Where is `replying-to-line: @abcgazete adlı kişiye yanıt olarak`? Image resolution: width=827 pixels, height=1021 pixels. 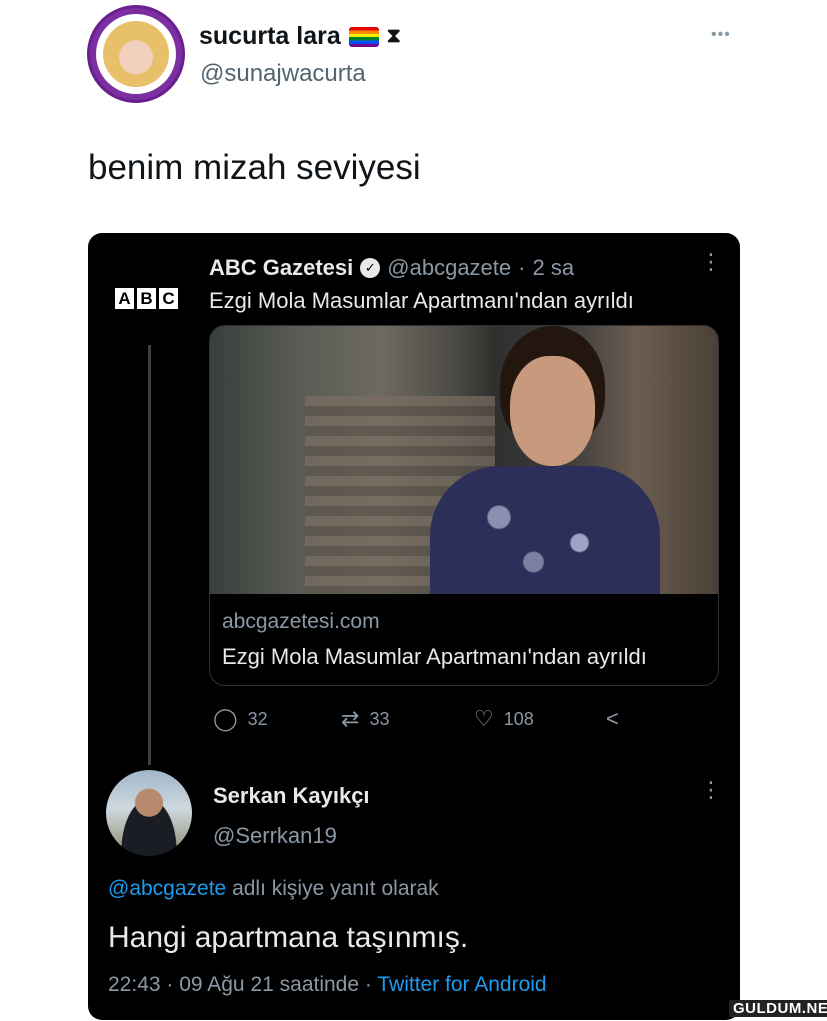 replying-to-line: @abcgazete adlı kişiye yanıt olarak is located at coordinates (273, 889).